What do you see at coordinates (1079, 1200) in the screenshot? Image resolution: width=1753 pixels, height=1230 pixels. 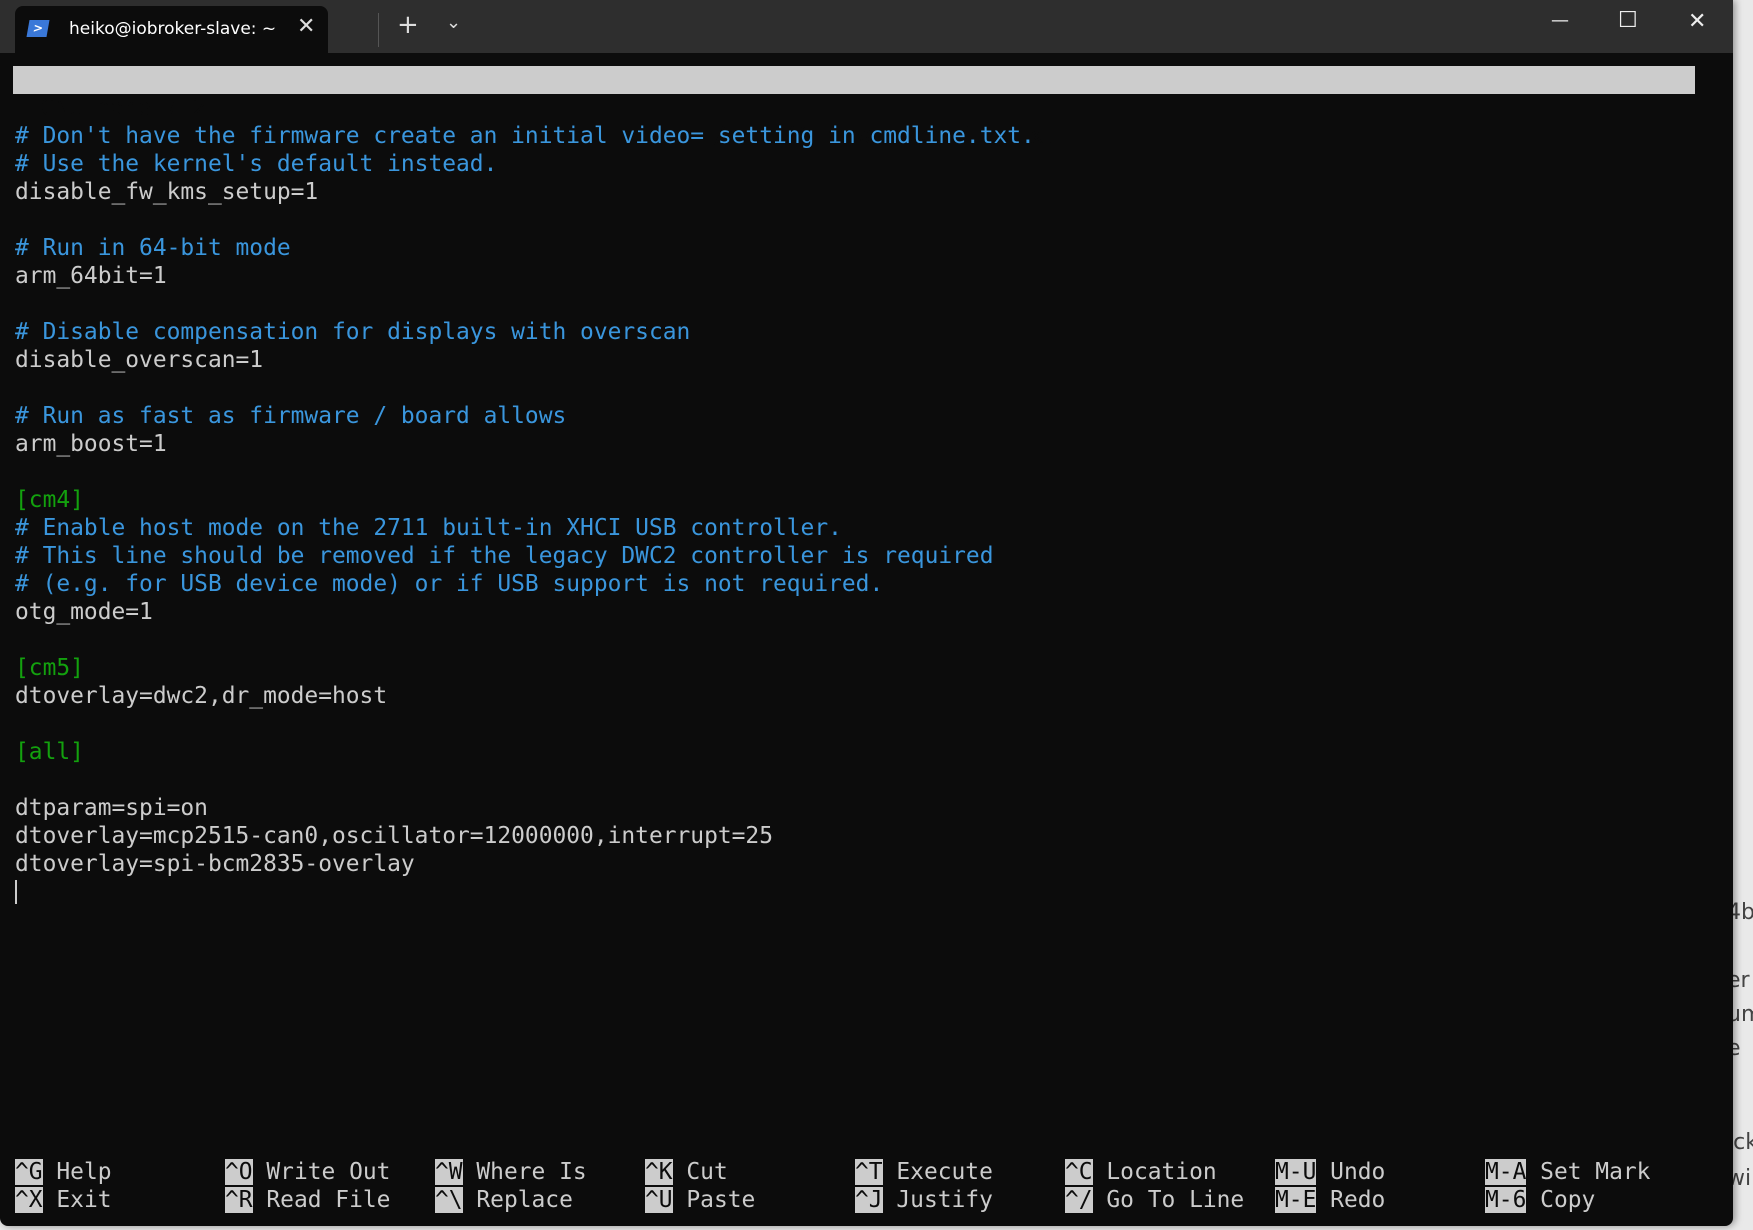 I see `shortcut-key: ^/` at bounding box center [1079, 1200].